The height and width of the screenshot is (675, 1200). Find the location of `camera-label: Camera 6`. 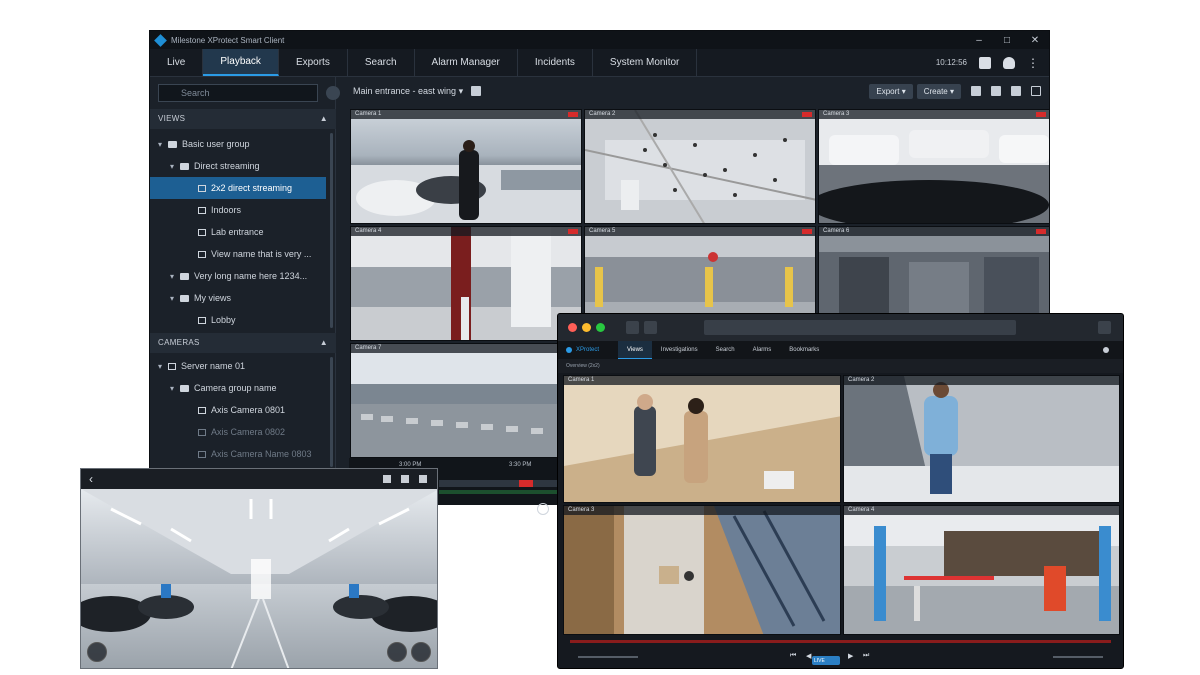

camera-label: Camera 6 is located at coordinates (934, 231).